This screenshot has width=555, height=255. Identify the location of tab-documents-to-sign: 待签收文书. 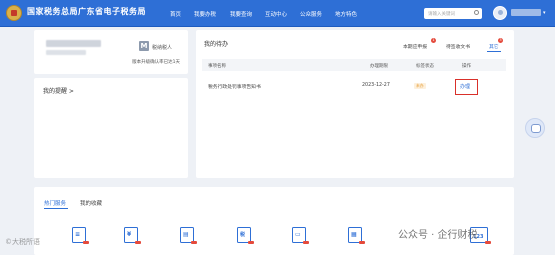
(458, 46).